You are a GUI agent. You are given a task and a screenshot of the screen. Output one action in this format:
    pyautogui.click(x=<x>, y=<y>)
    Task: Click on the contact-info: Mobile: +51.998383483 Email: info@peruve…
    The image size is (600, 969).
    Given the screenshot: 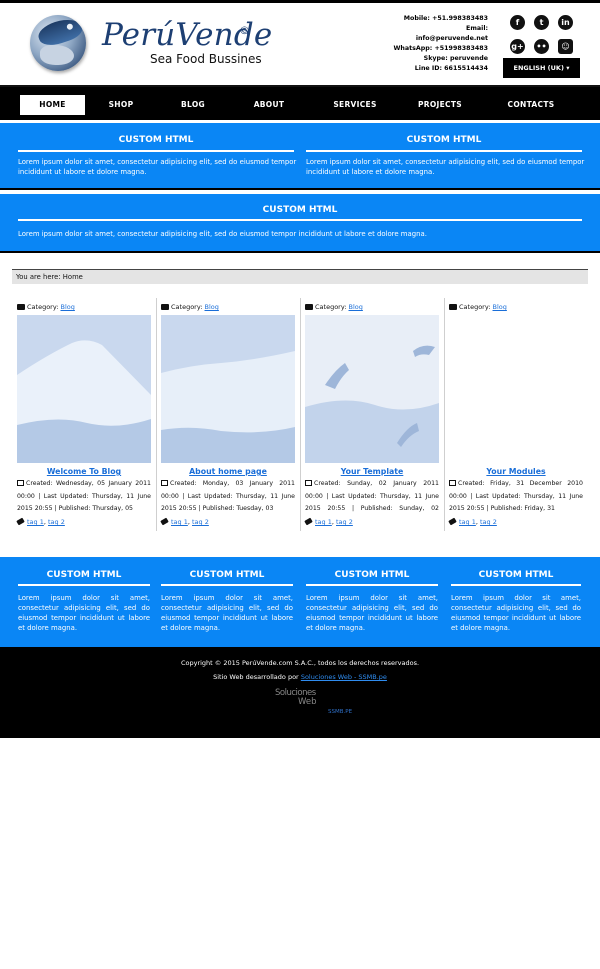 What is the action you would take?
    pyautogui.click(x=429, y=44)
    